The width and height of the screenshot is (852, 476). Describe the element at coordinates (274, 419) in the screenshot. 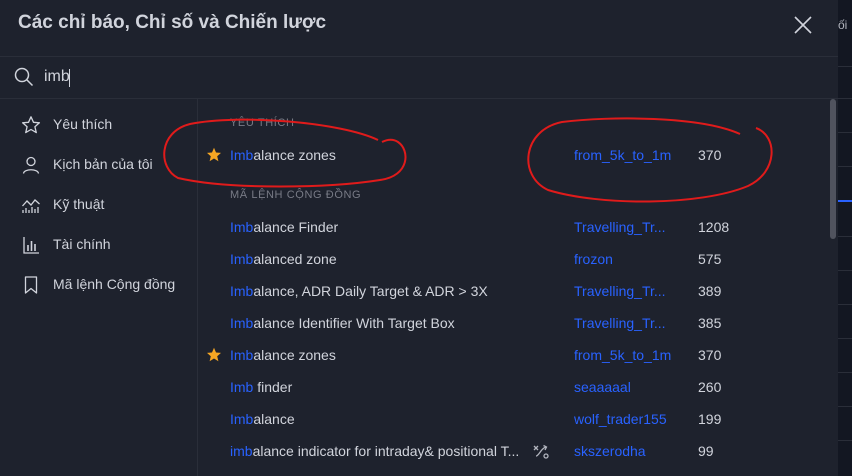

I see `script-name-rest: alance` at that location.